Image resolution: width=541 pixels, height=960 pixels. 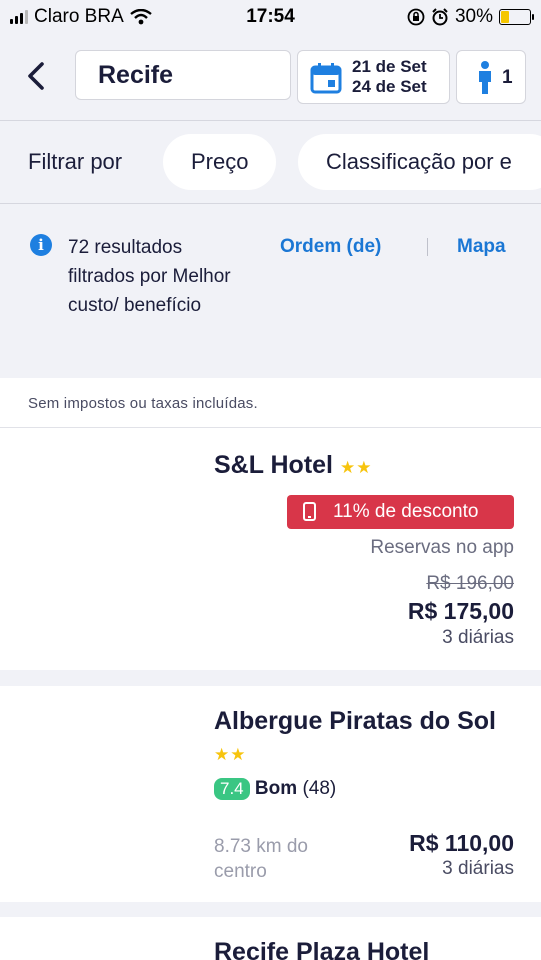 I want to click on hotel-name-text: Albergue Piratas do Sol, so click(x=355, y=721).